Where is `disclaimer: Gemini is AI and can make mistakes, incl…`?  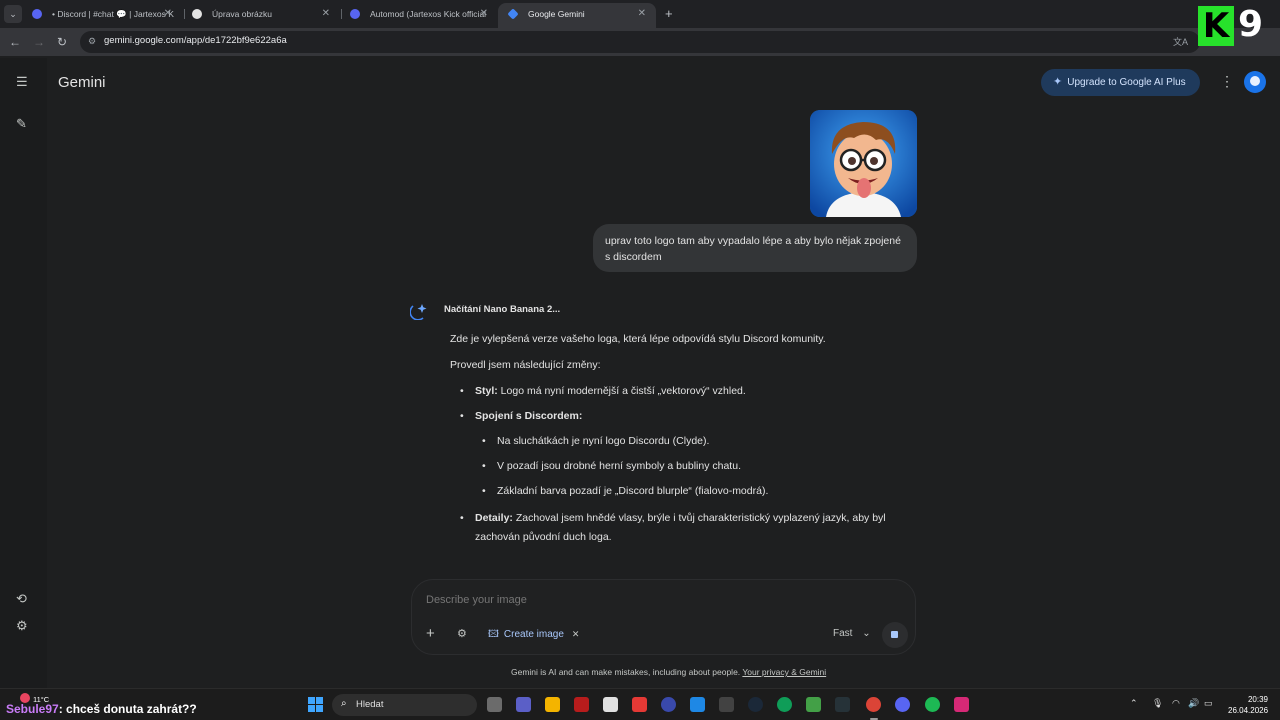 disclaimer: Gemini is AI and can make mistakes, incl… is located at coordinates (669, 672).